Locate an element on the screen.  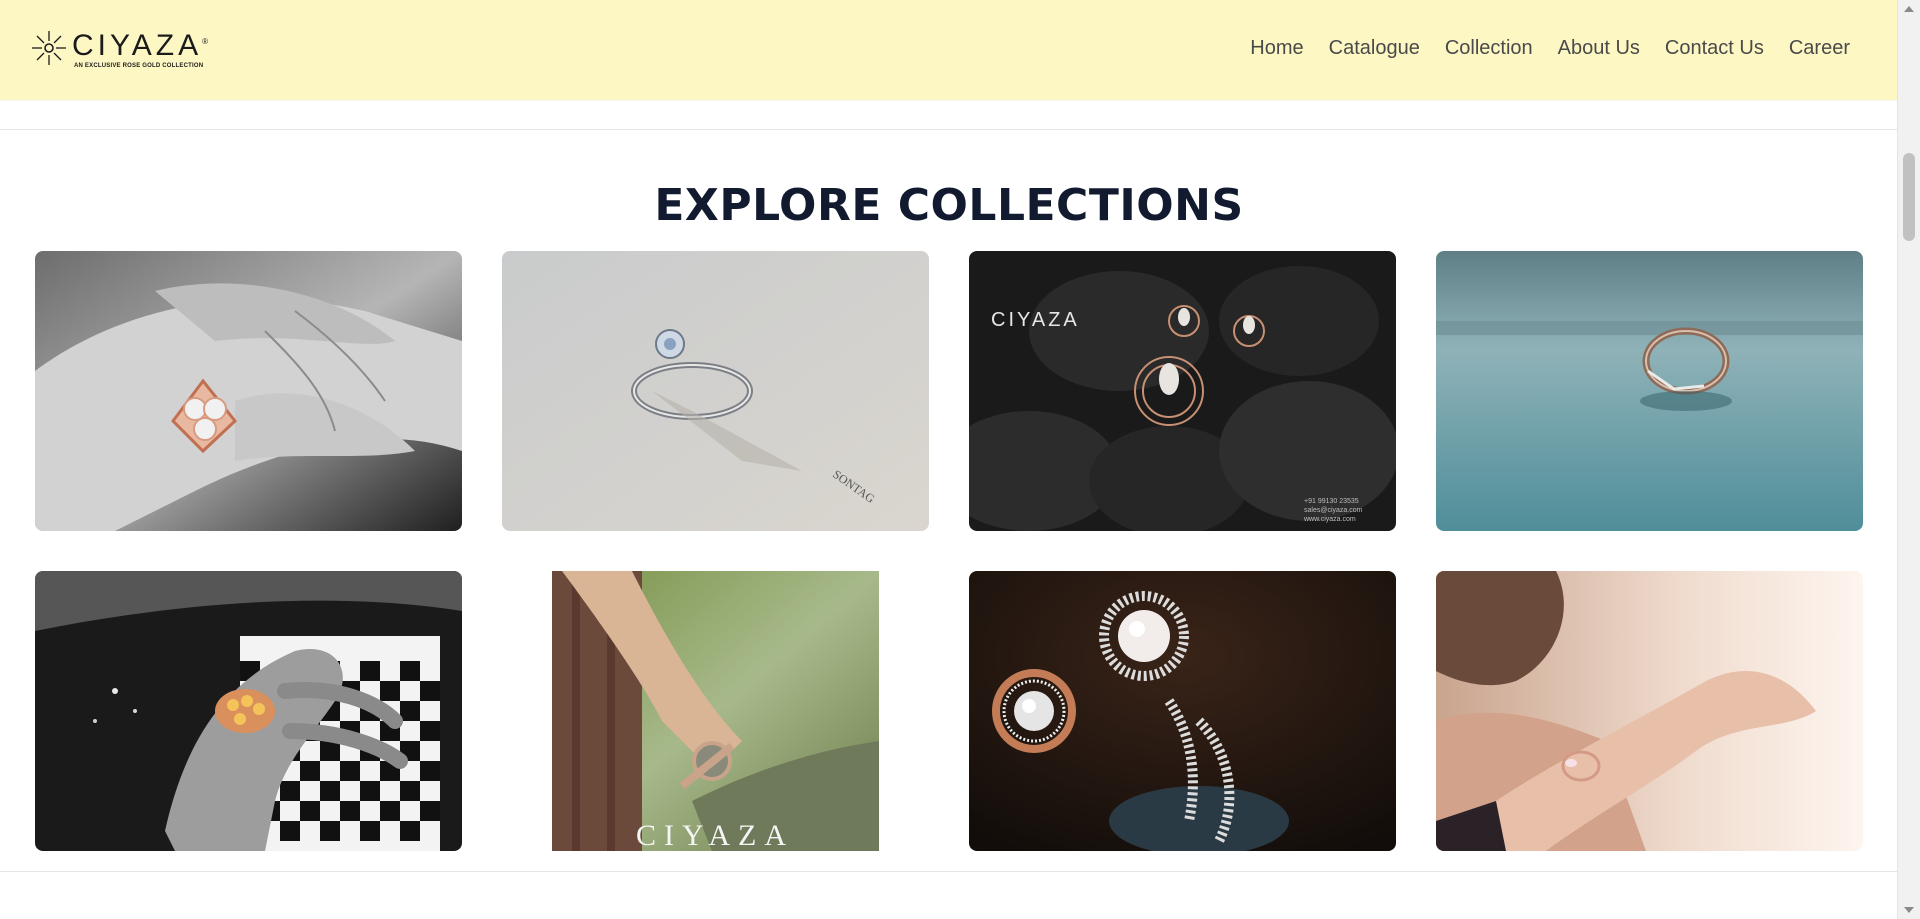
collection-card-ring-teal is located at coordinates (1649, 391).